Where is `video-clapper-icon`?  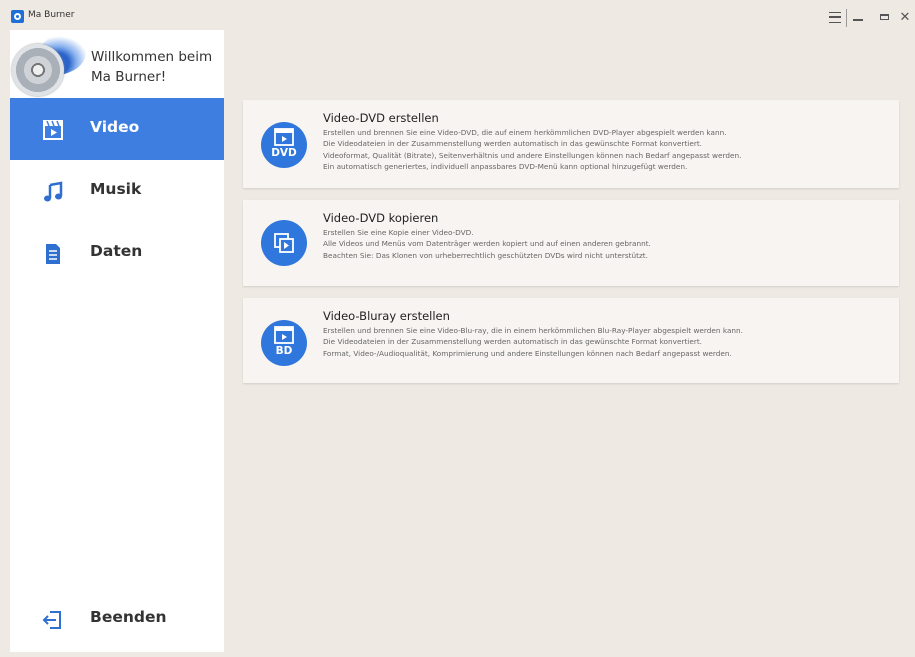 video-clapper-icon is located at coordinates (53, 130).